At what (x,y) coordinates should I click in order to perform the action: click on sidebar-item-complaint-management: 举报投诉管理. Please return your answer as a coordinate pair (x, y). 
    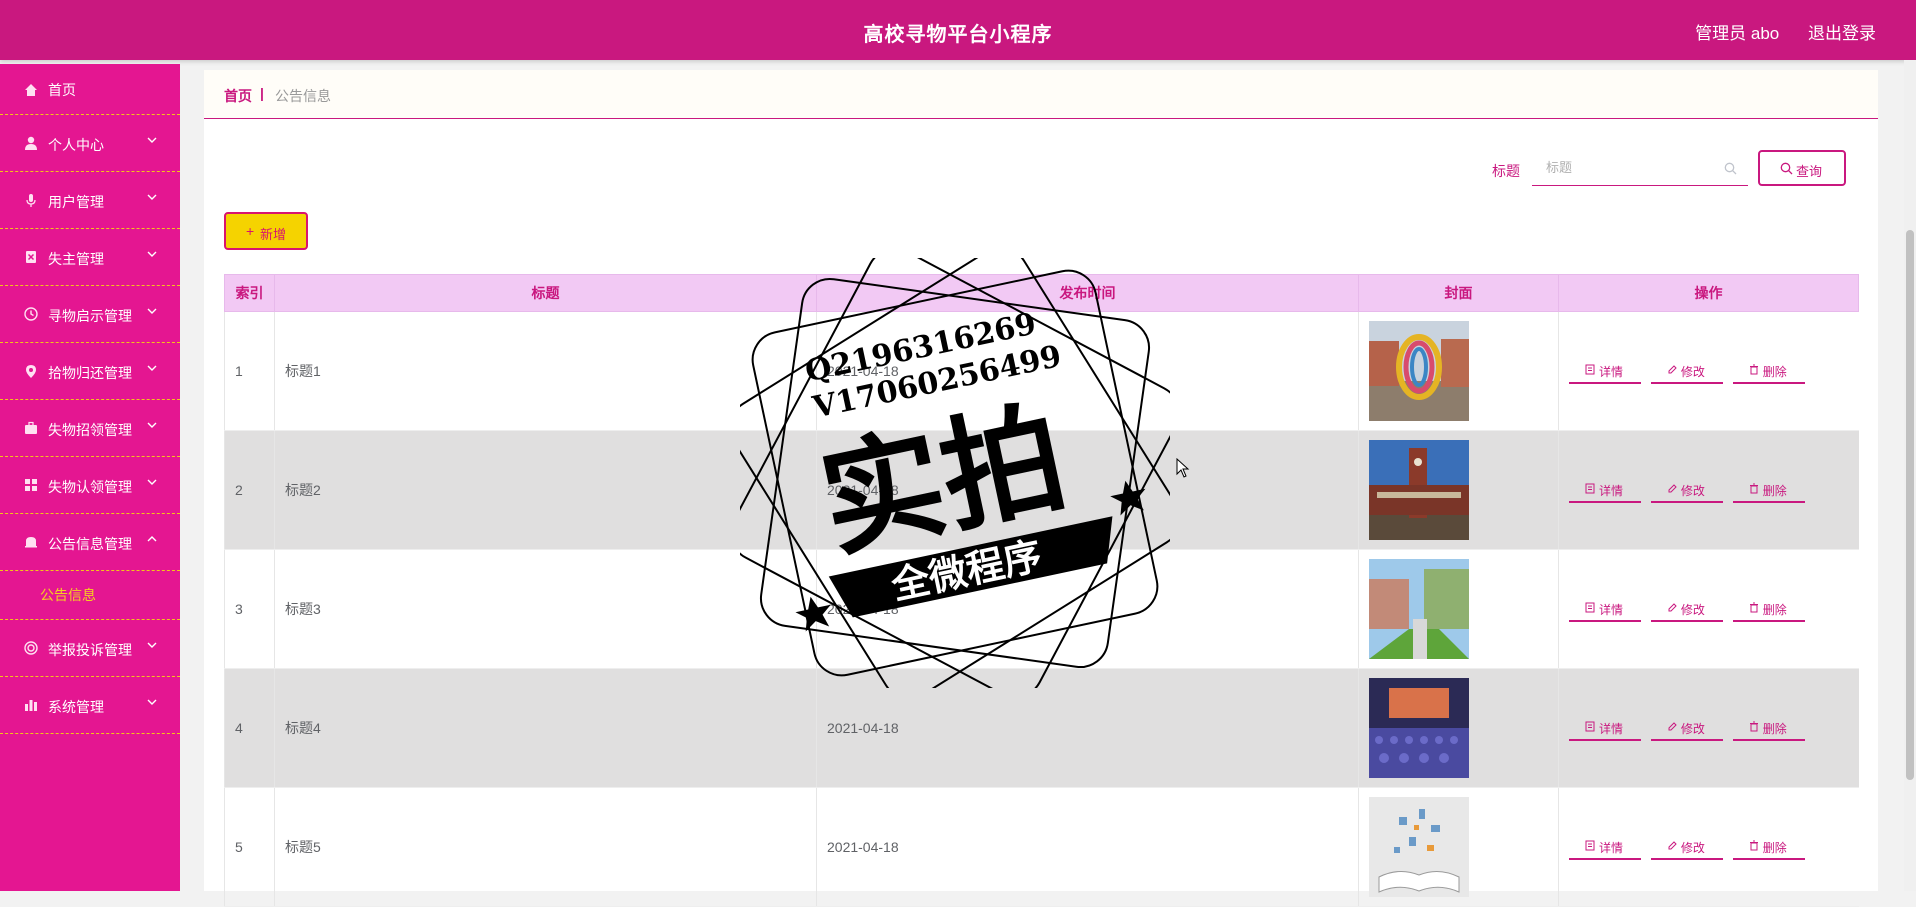
    Looking at the image, I should click on (90, 648).